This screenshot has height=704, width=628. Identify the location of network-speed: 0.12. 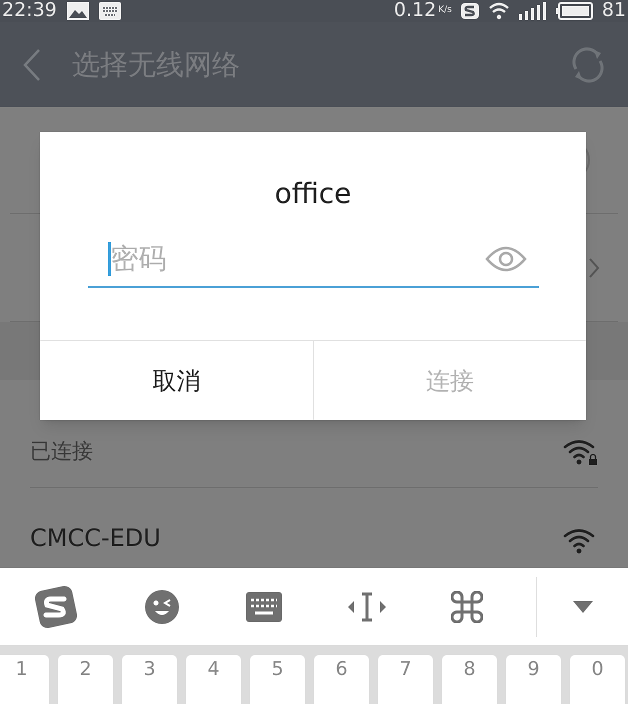
(415, 10).